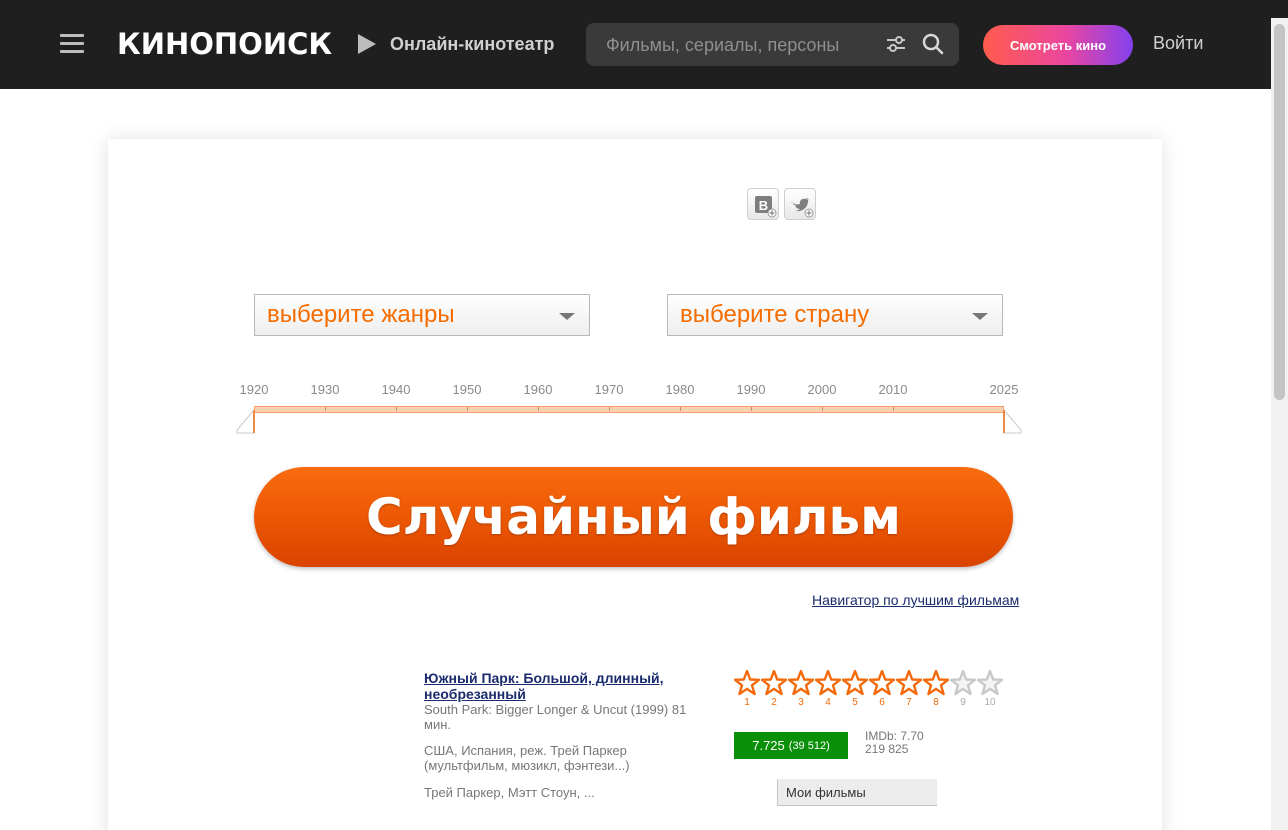 This screenshot has width=1288, height=830. I want to click on rating-star-number: 5, so click(855, 702).